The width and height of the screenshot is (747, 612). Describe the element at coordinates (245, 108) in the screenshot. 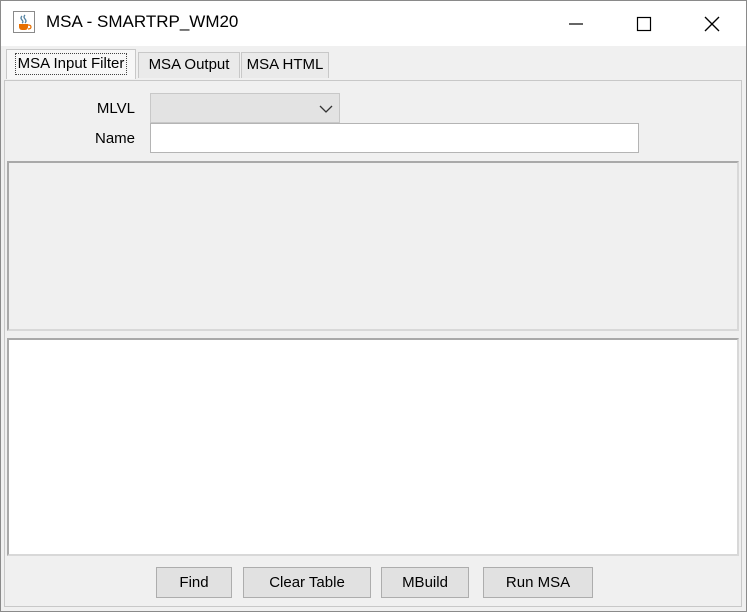

I see `mlvl-dropdown` at that location.